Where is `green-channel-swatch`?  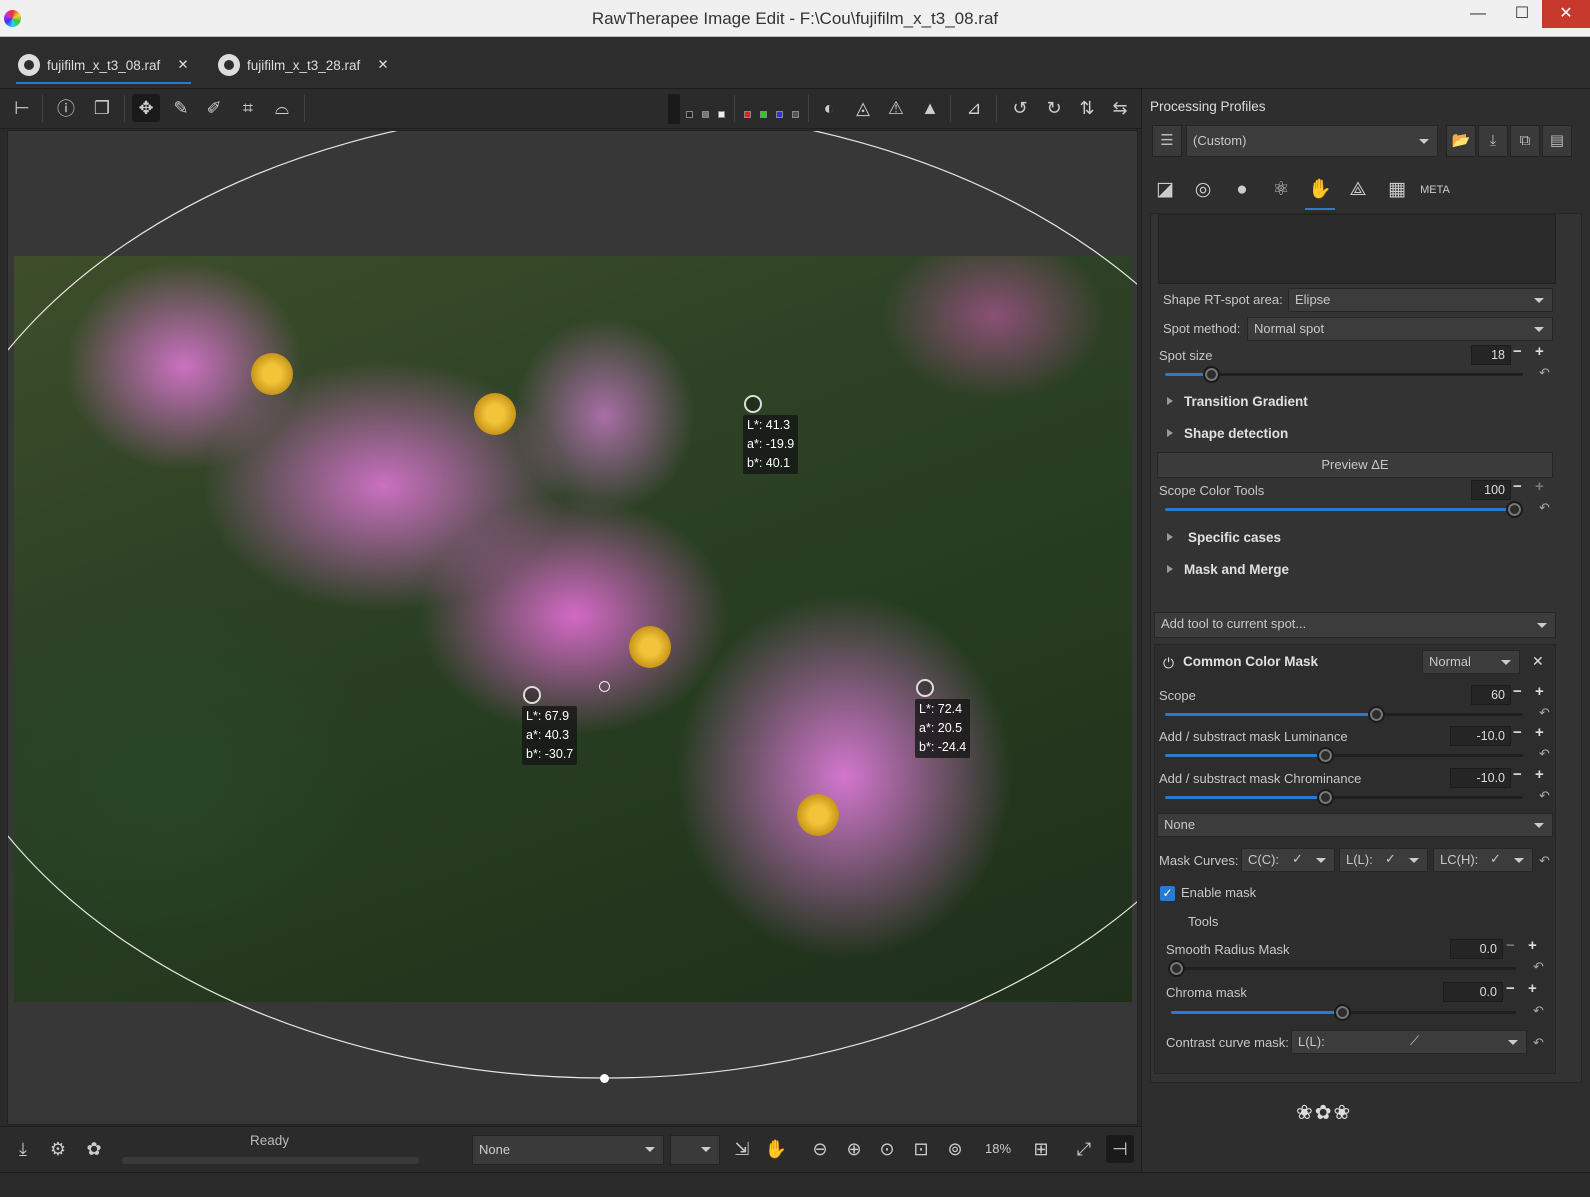
green-channel-swatch is located at coordinates (763, 114).